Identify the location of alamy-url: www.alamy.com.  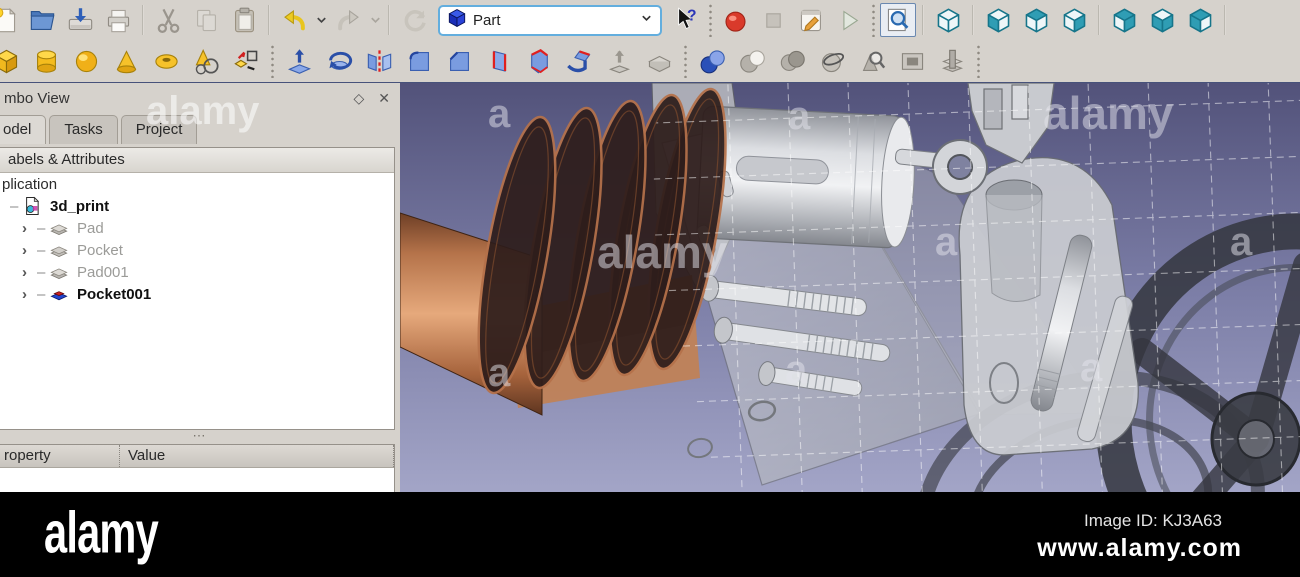
(1139, 548).